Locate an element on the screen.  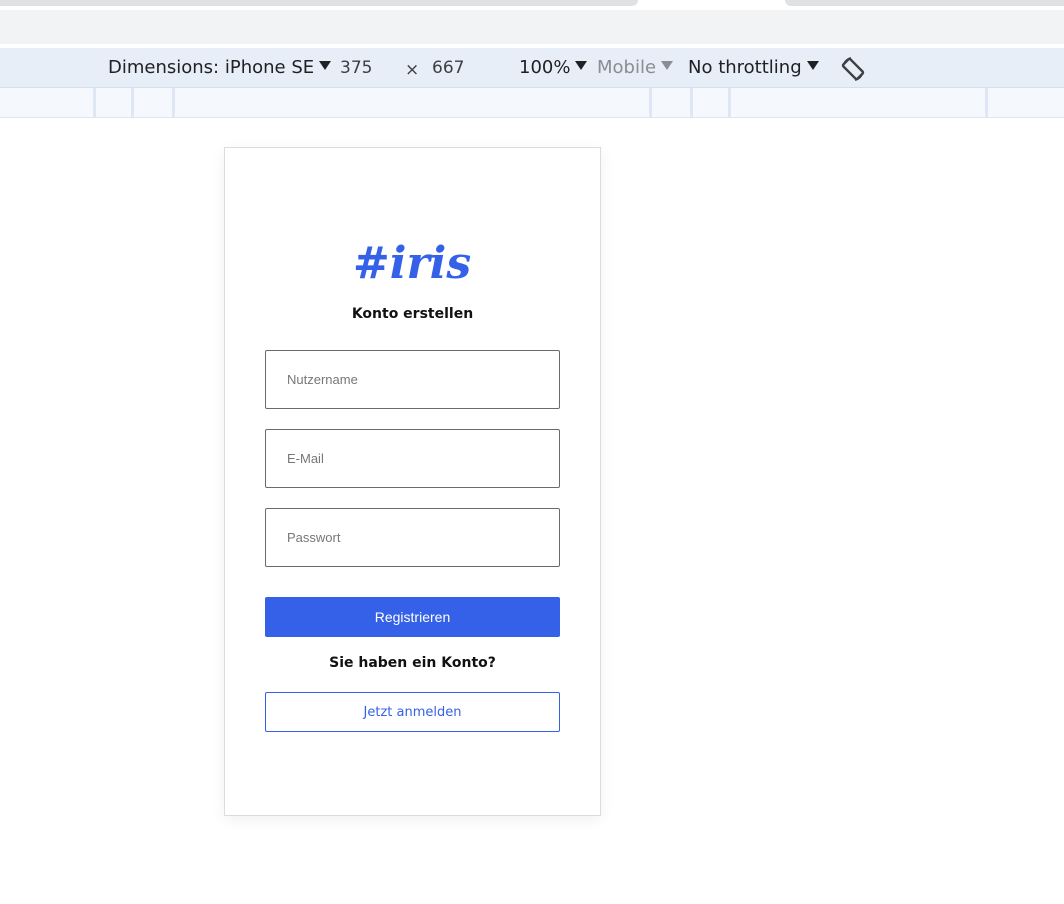
throttling-dropdown: No throttling is located at coordinates (753, 68).